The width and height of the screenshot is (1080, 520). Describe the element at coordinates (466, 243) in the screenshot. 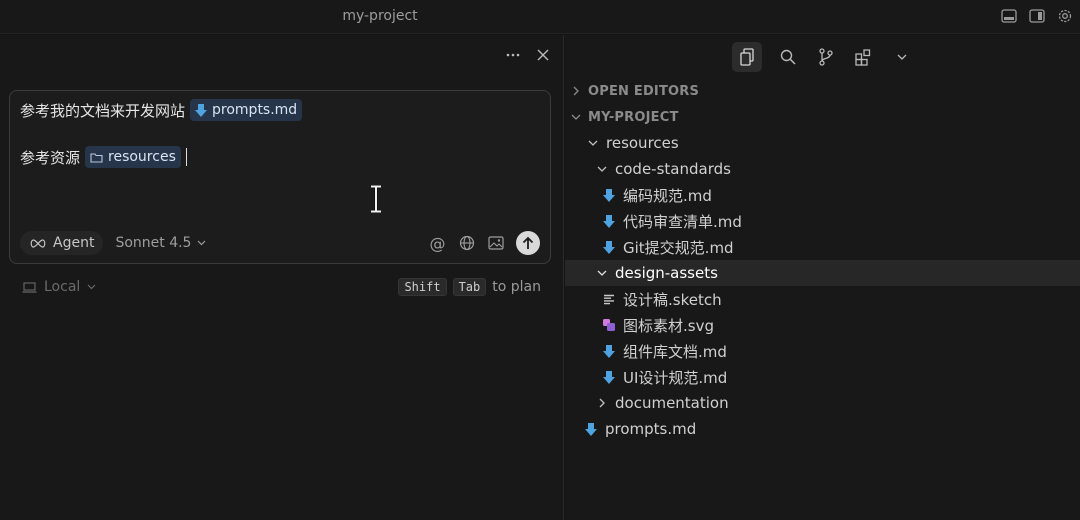

I see `web-globe-icon` at that location.